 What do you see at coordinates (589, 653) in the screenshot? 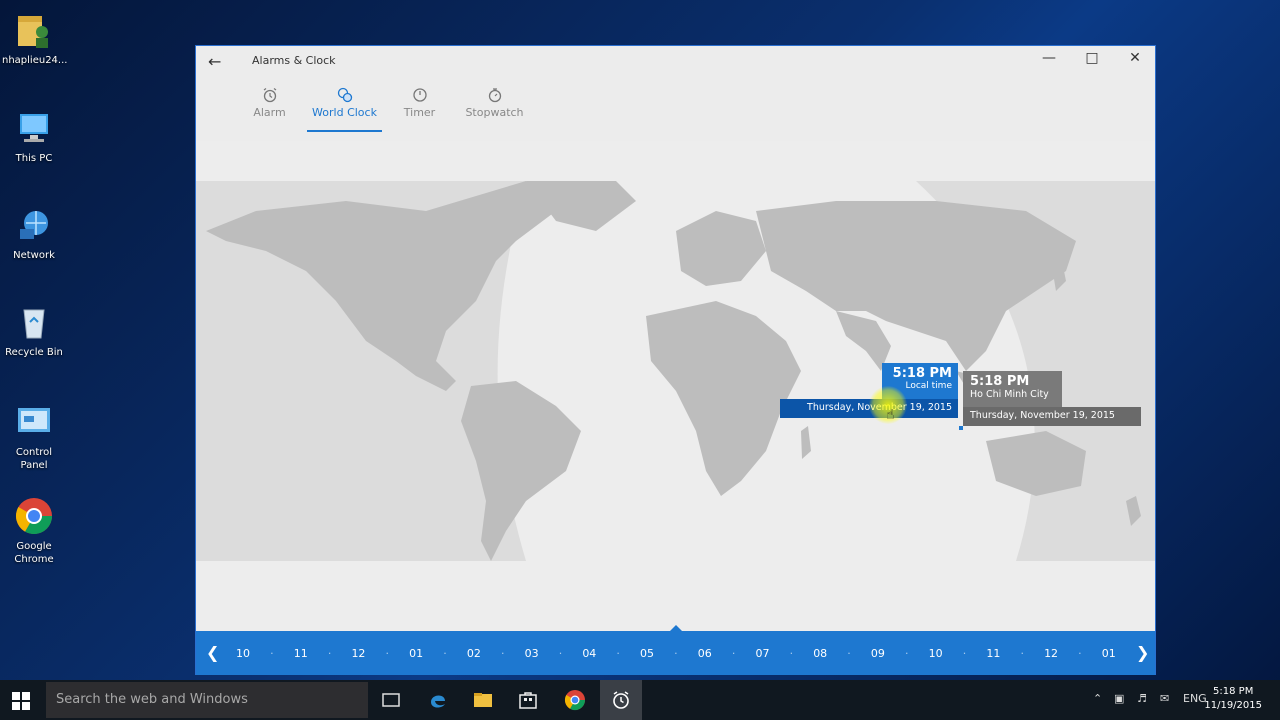
I see `timeline-hour: 04` at bounding box center [589, 653].